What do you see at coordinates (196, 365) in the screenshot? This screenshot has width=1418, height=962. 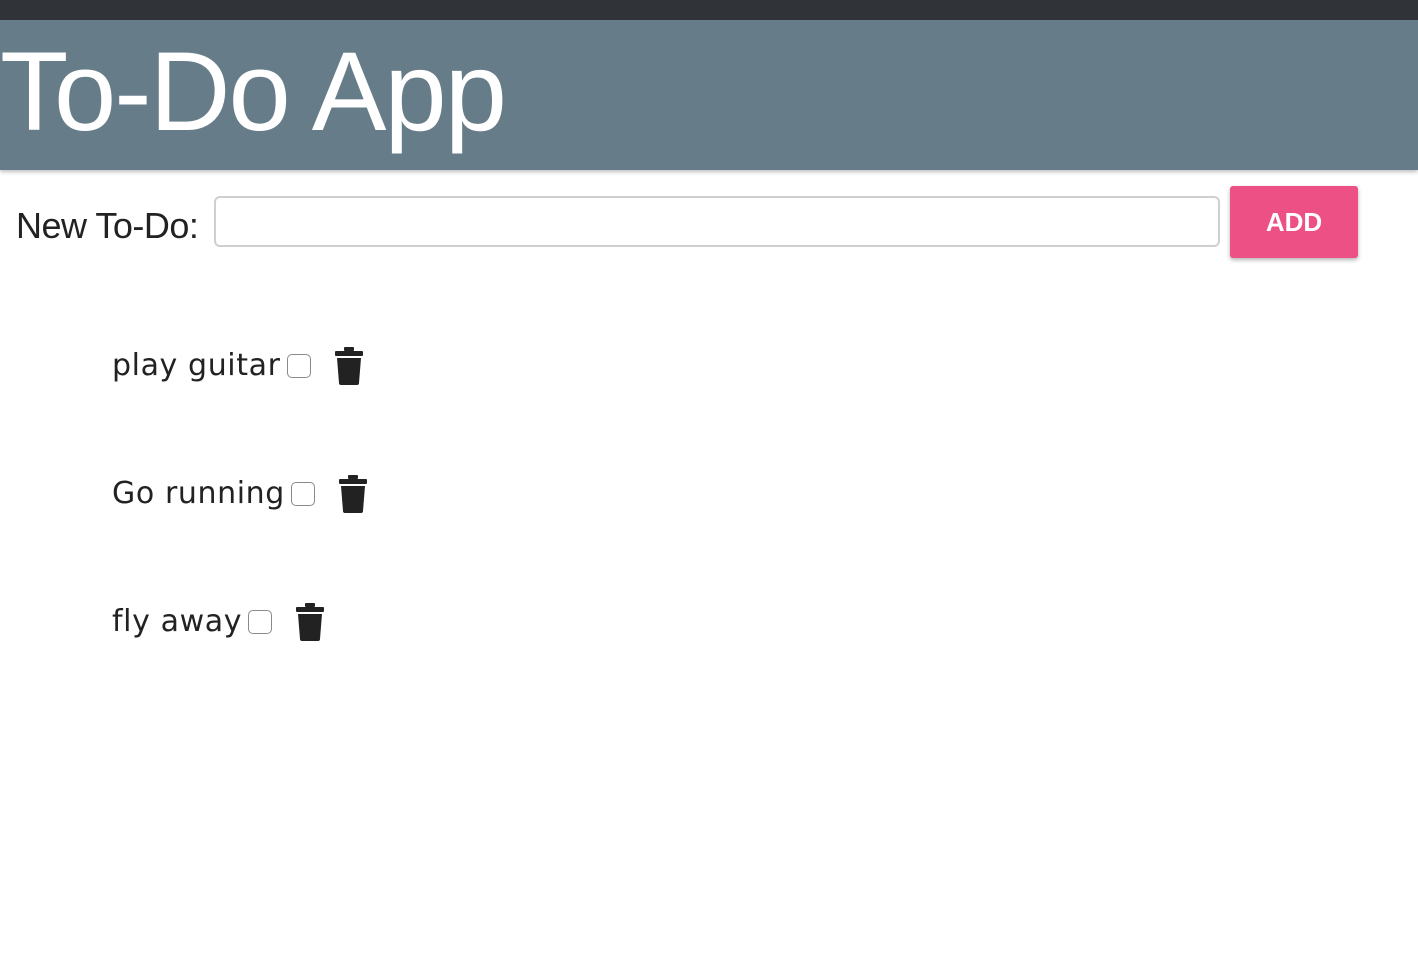 I see `todo-text: play guitar` at bounding box center [196, 365].